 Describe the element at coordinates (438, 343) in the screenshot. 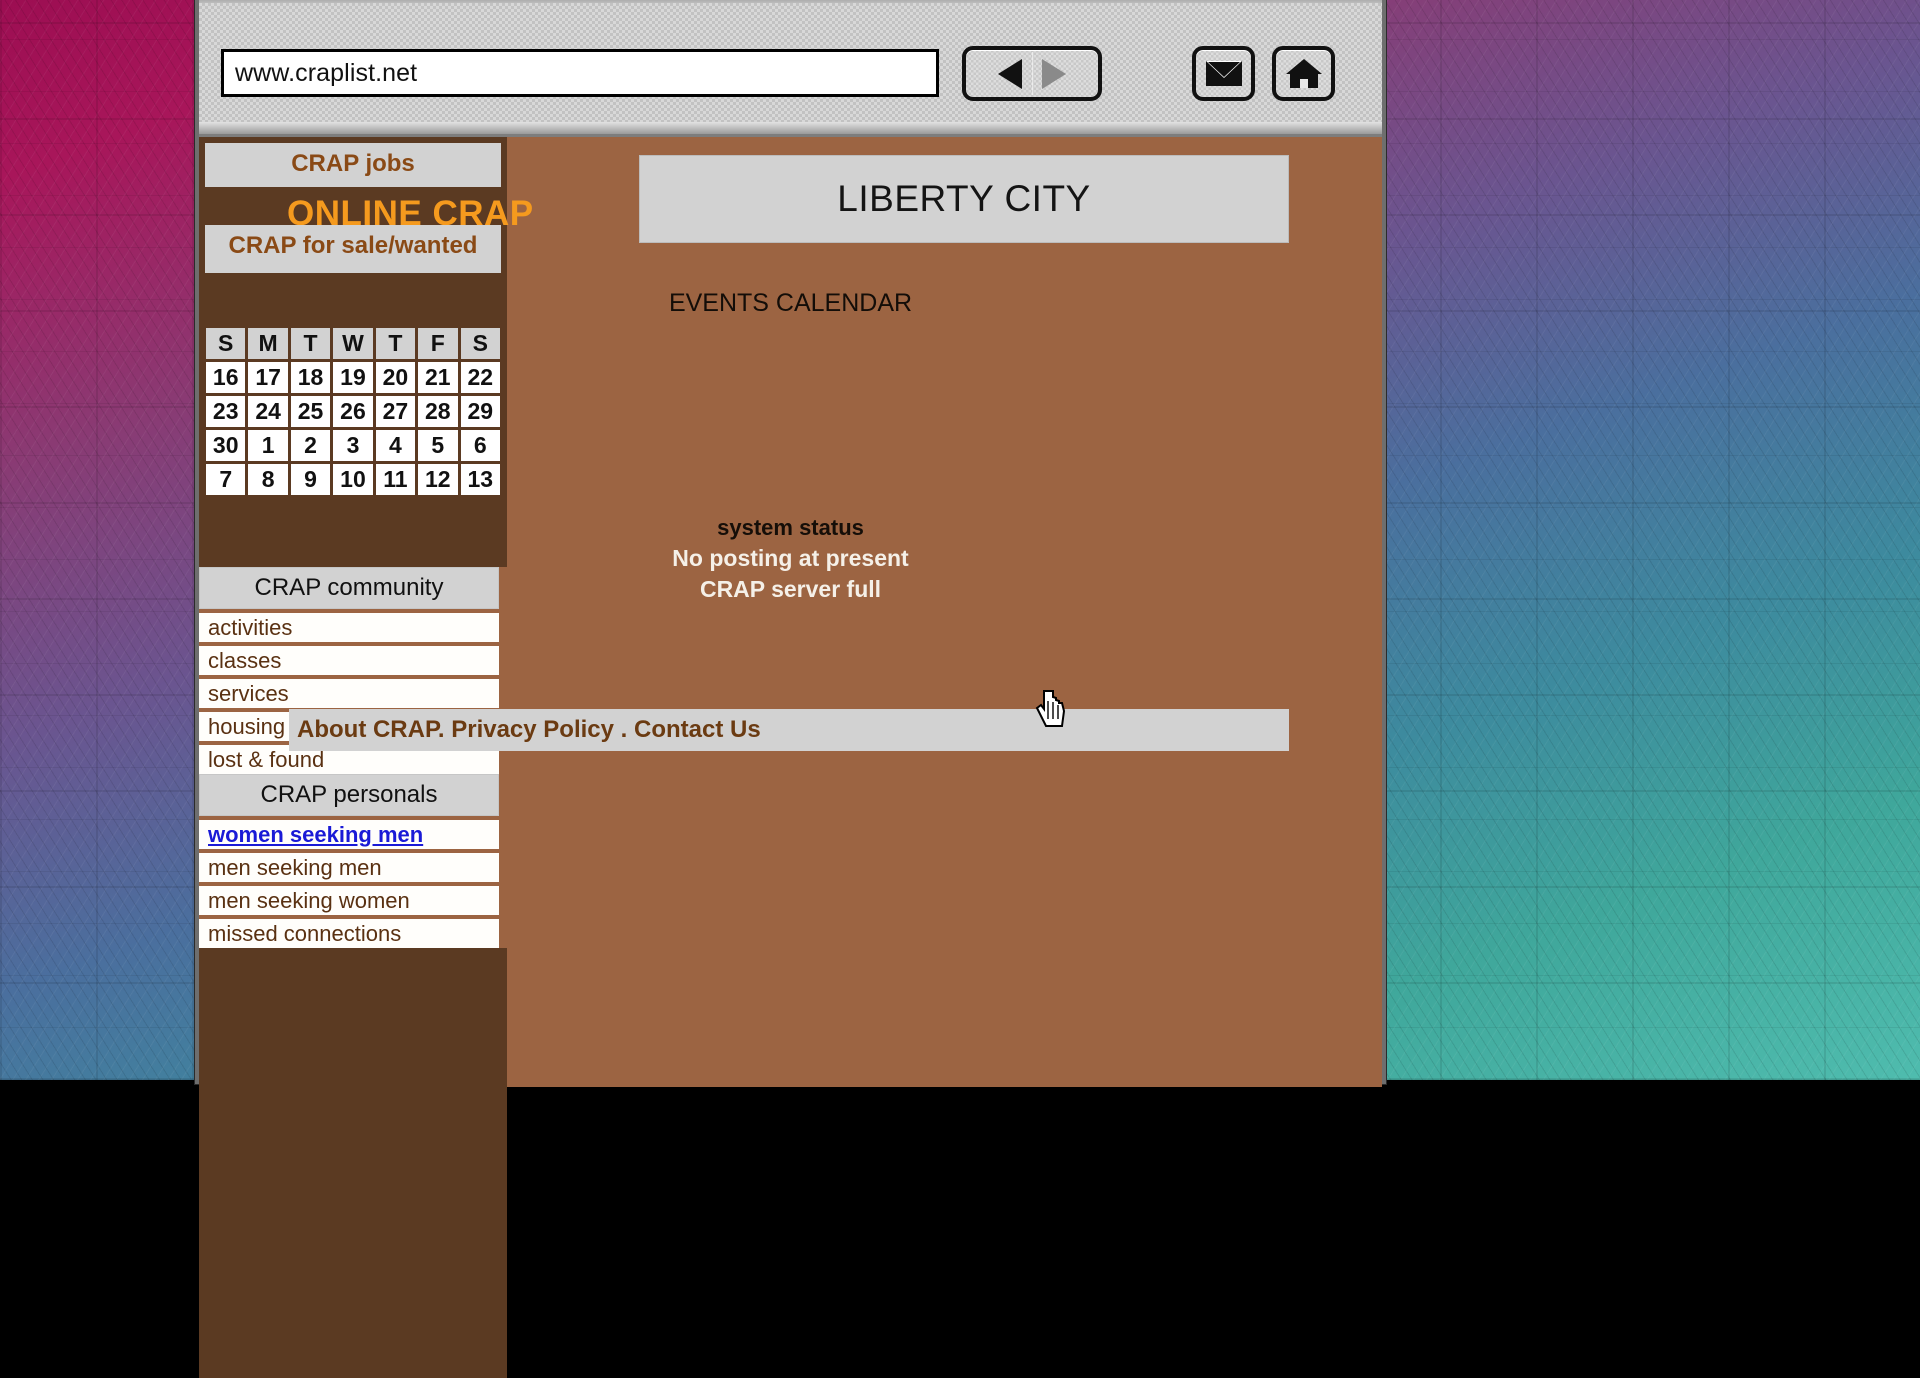

I see `calendar-day-header: F` at that location.